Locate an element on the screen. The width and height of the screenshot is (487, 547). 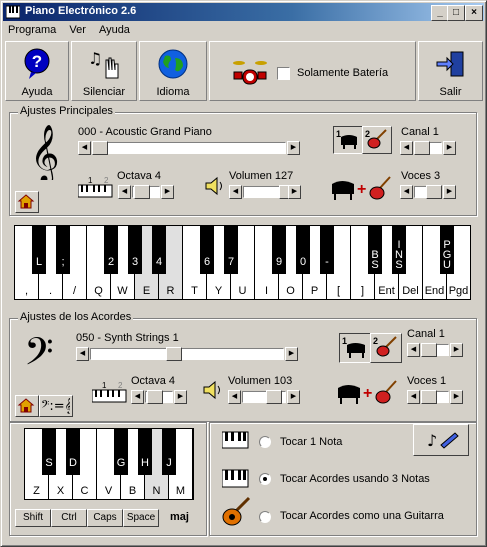
main-black-key: INS is located at coordinates (399, 250).